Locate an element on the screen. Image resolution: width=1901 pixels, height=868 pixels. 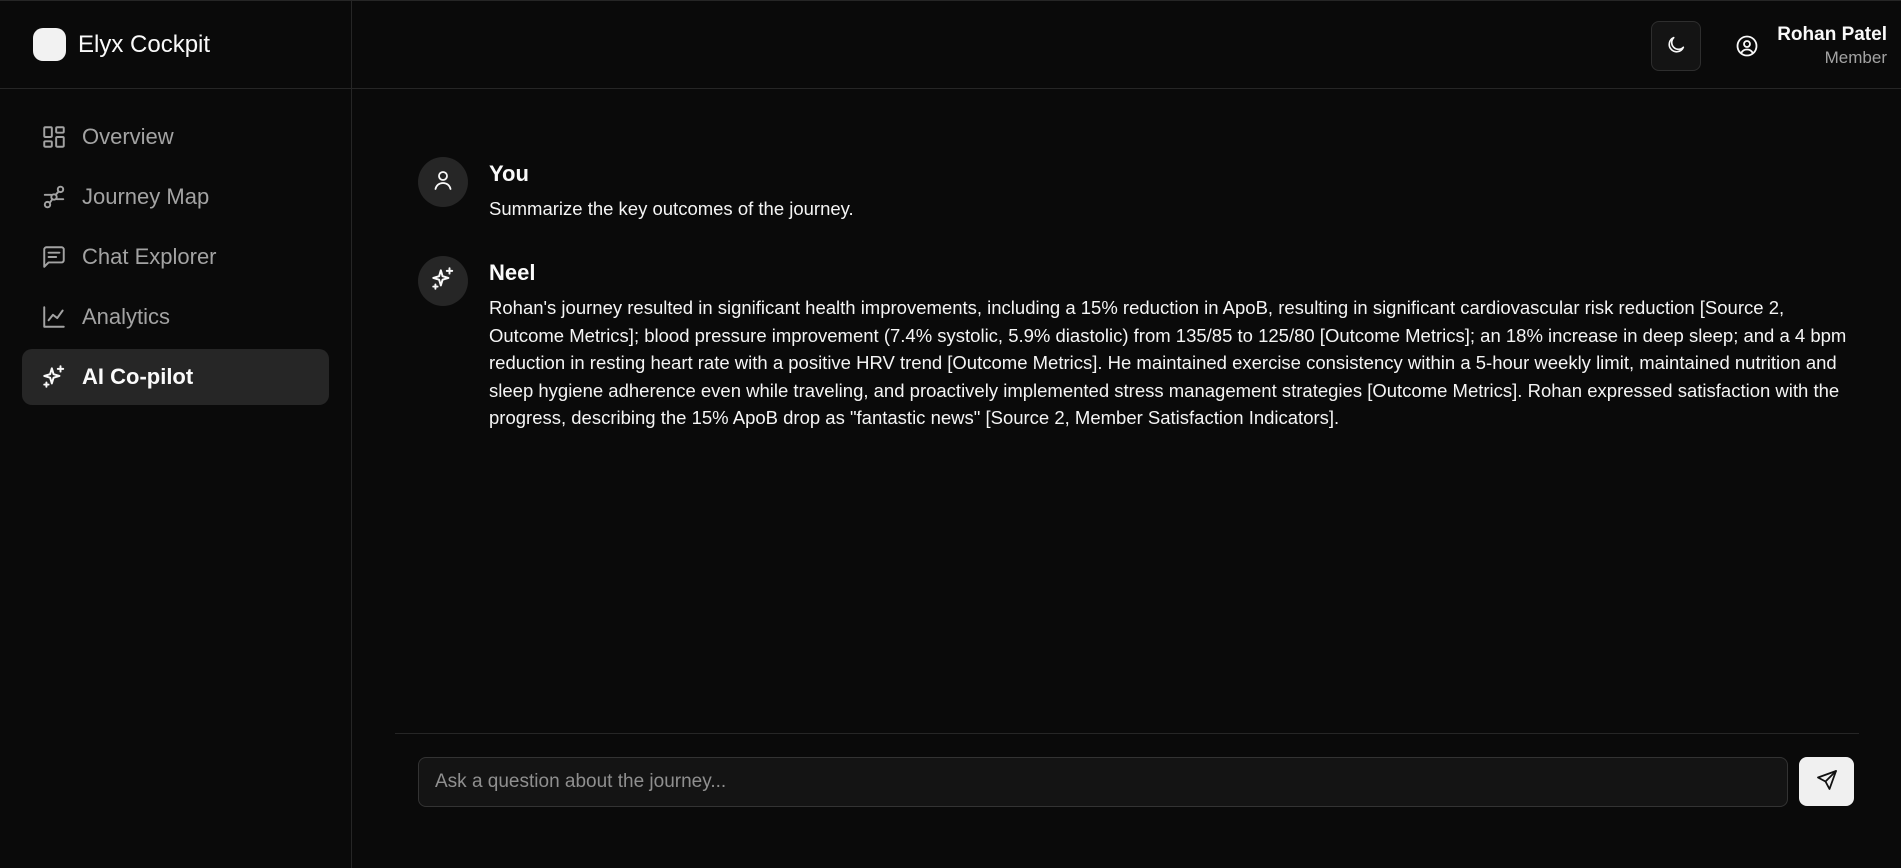
user-circle-icon is located at coordinates (1747, 46).